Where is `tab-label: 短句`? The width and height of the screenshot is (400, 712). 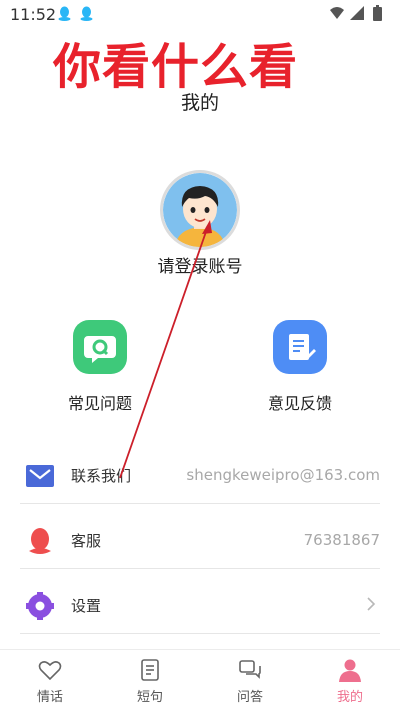
tab-label: 短句 is located at coordinates (149, 697).